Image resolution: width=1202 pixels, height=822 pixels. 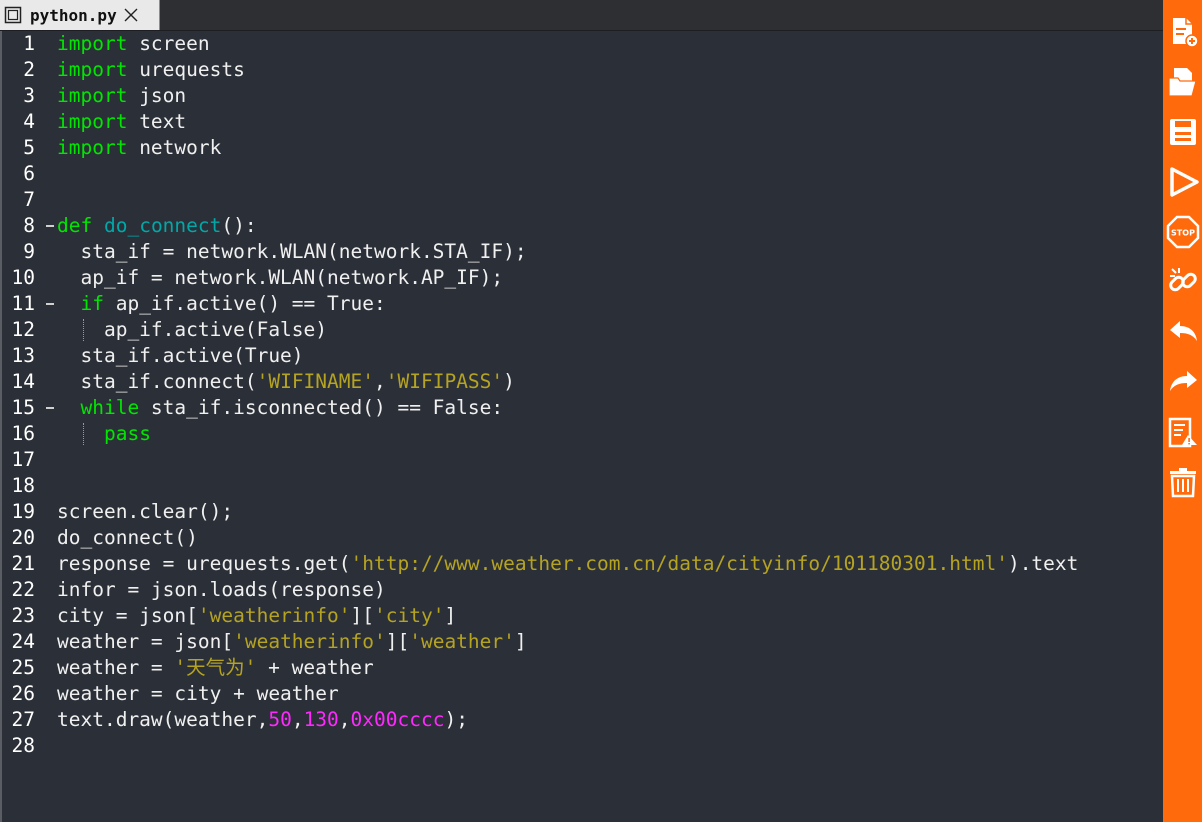 I want to click on code-line: pass, so click(x=104, y=434).